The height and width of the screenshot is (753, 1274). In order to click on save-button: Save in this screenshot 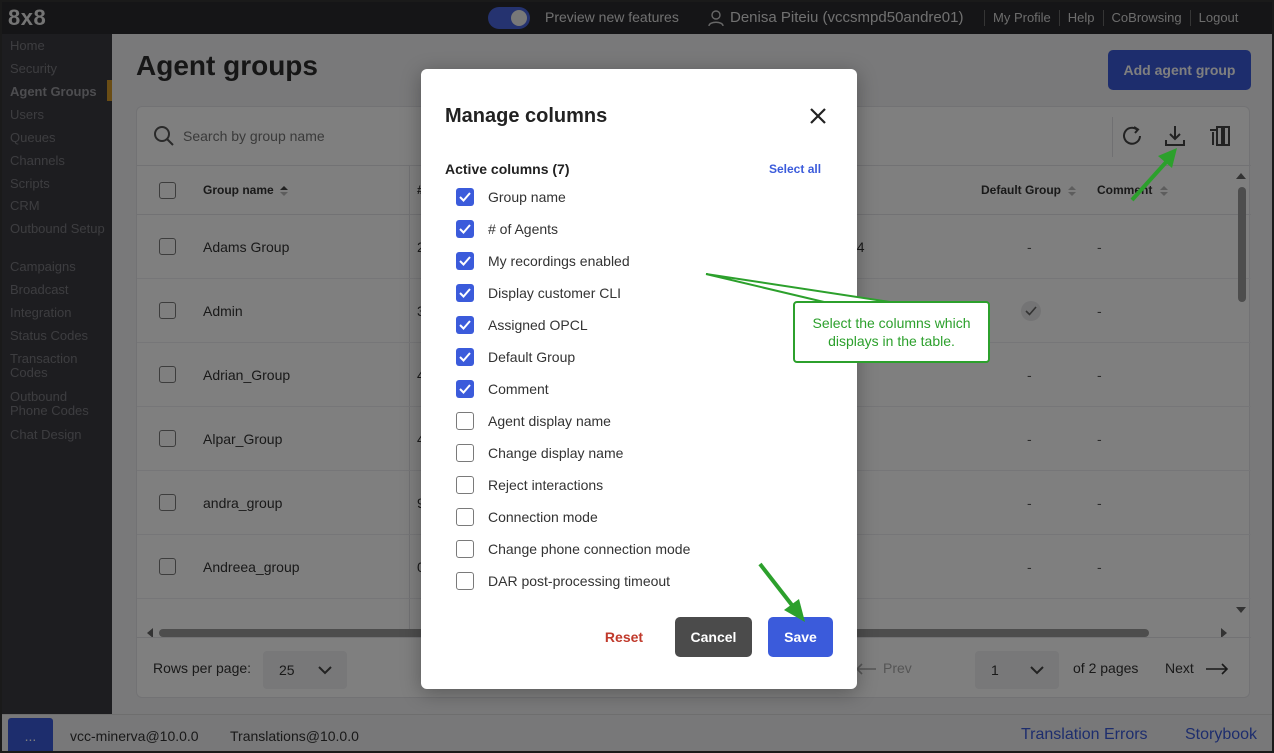, I will do `click(800, 637)`.